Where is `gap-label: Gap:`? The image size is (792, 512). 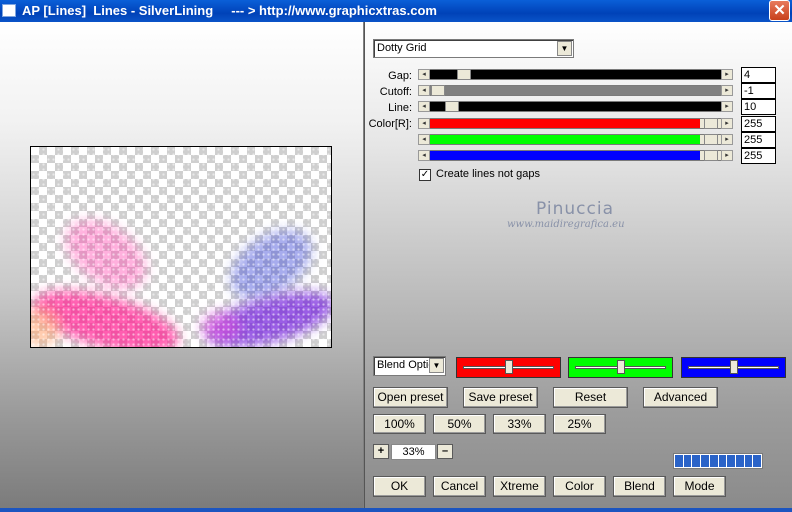
gap-label: Gap: is located at coordinates (400, 76).